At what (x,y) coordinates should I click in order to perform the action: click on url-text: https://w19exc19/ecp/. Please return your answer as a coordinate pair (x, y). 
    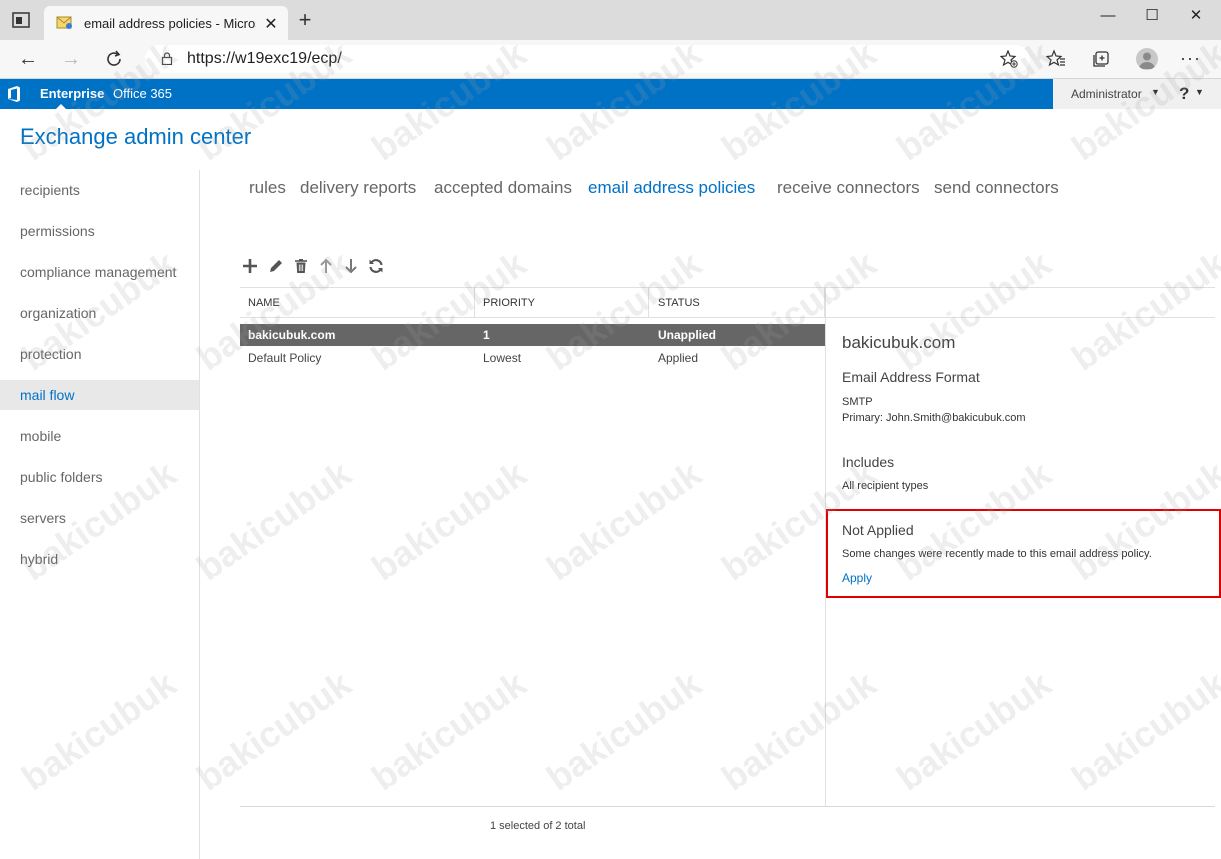
    Looking at the image, I should click on (264, 58).